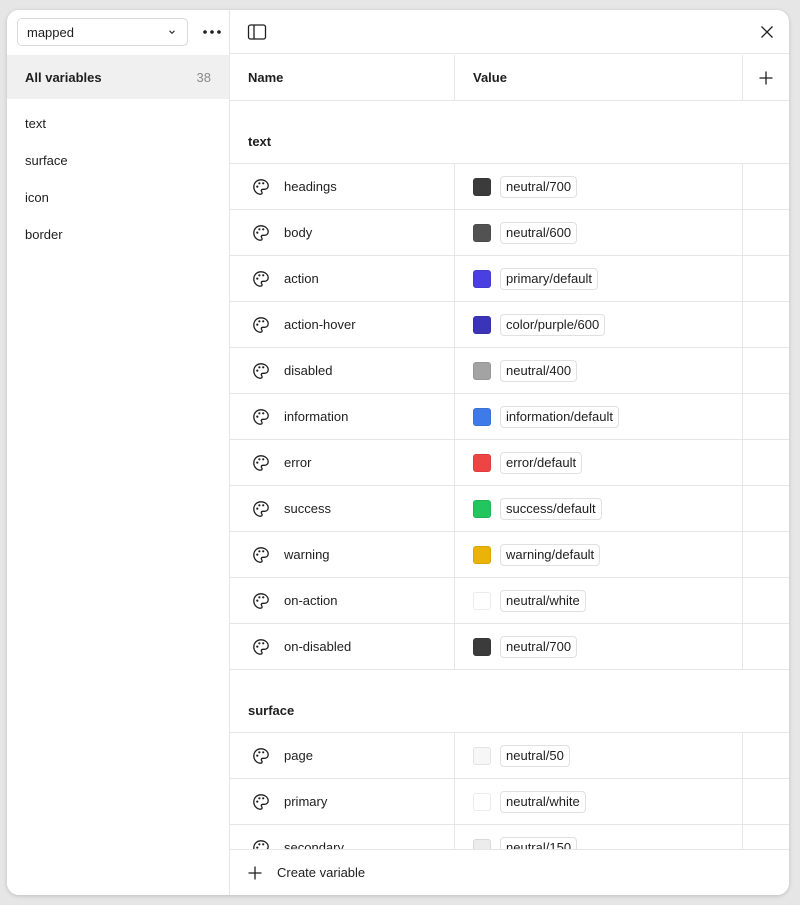 This screenshot has width=800, height=905. I want to click on sidebar-toggle-icon, so click(257, 32).